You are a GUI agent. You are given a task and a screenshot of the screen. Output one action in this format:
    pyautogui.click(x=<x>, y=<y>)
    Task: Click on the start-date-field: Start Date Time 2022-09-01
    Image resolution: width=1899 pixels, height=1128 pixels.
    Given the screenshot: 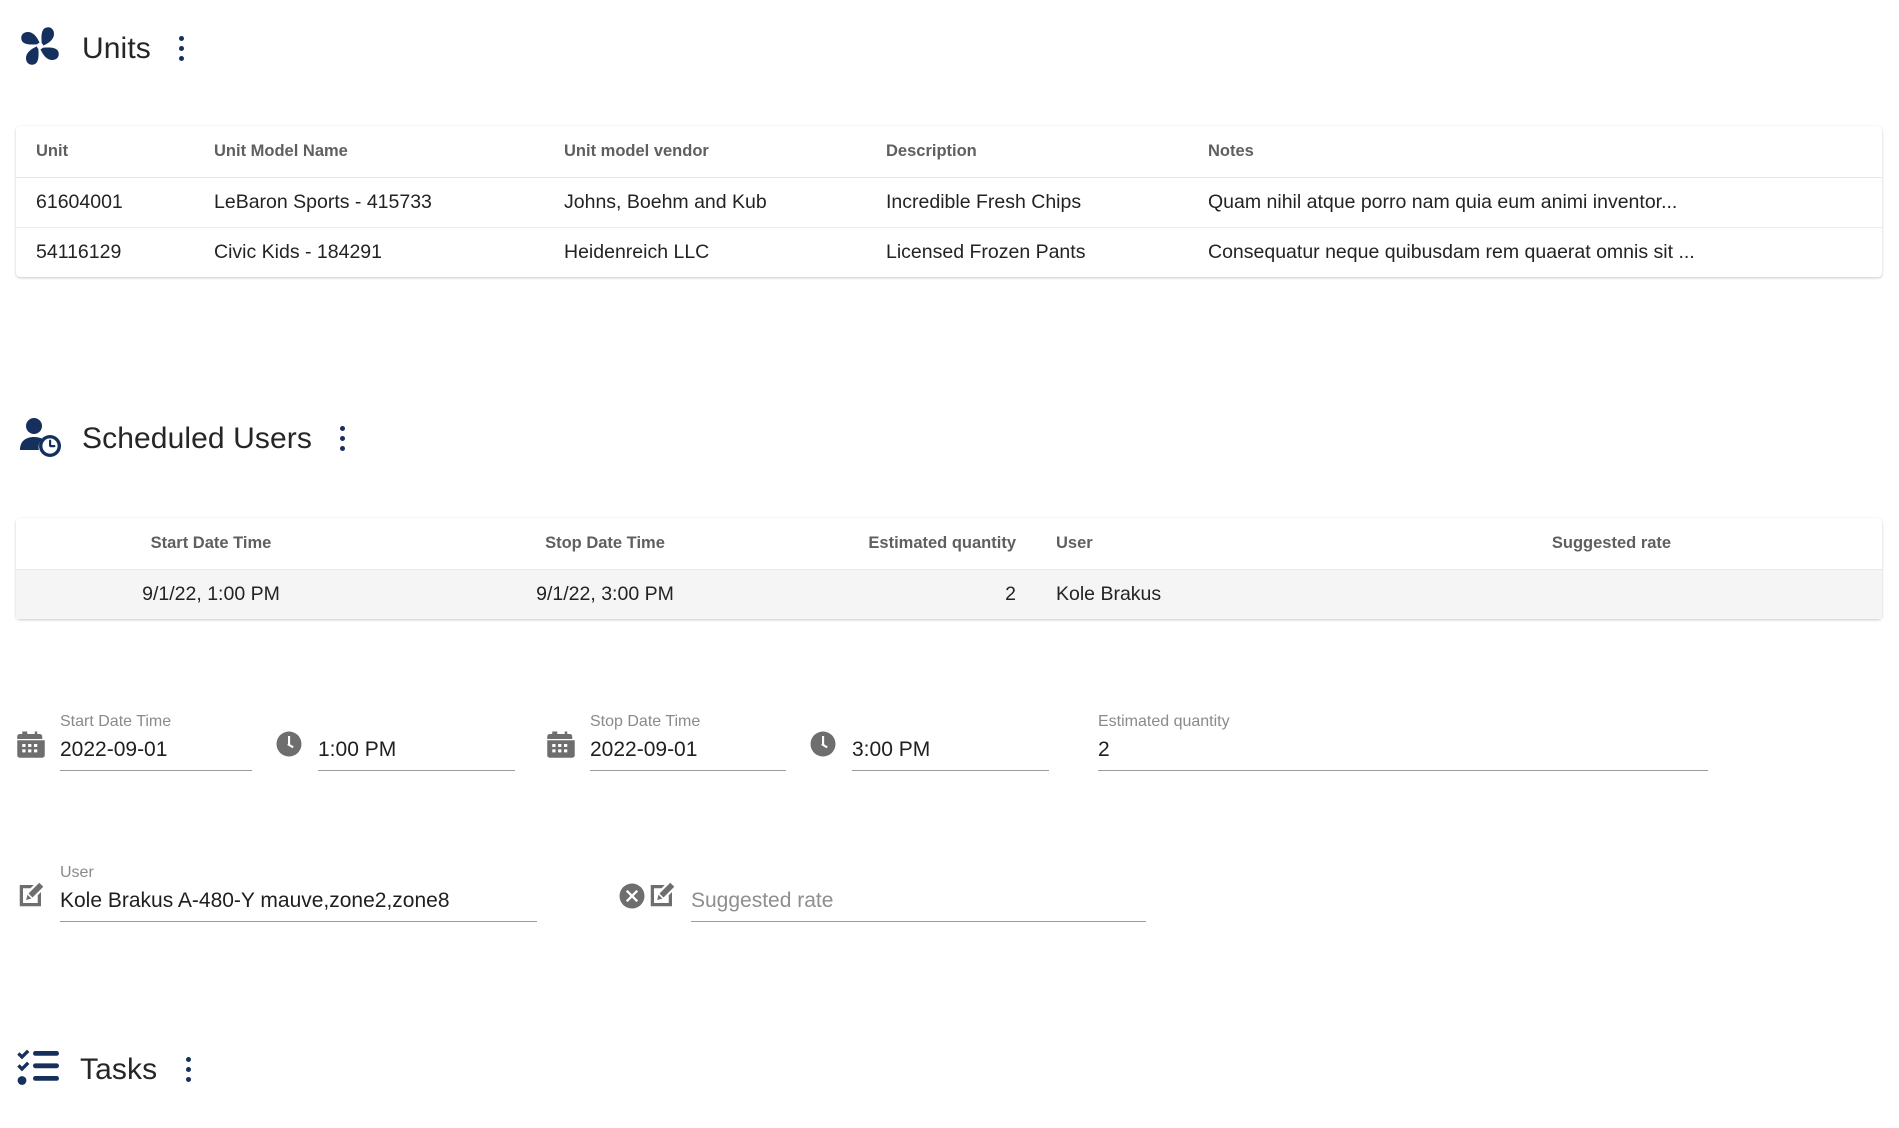 What is the action you would take?
    pyautogui.click(x=145, y=742)
    